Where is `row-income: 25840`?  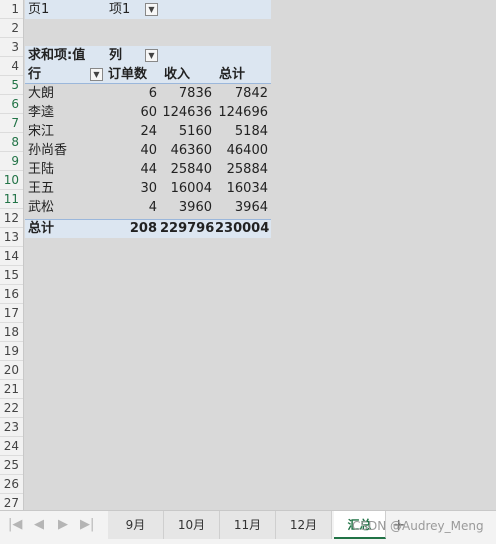 row-income: 25840 is located at coordinates (187, 169).